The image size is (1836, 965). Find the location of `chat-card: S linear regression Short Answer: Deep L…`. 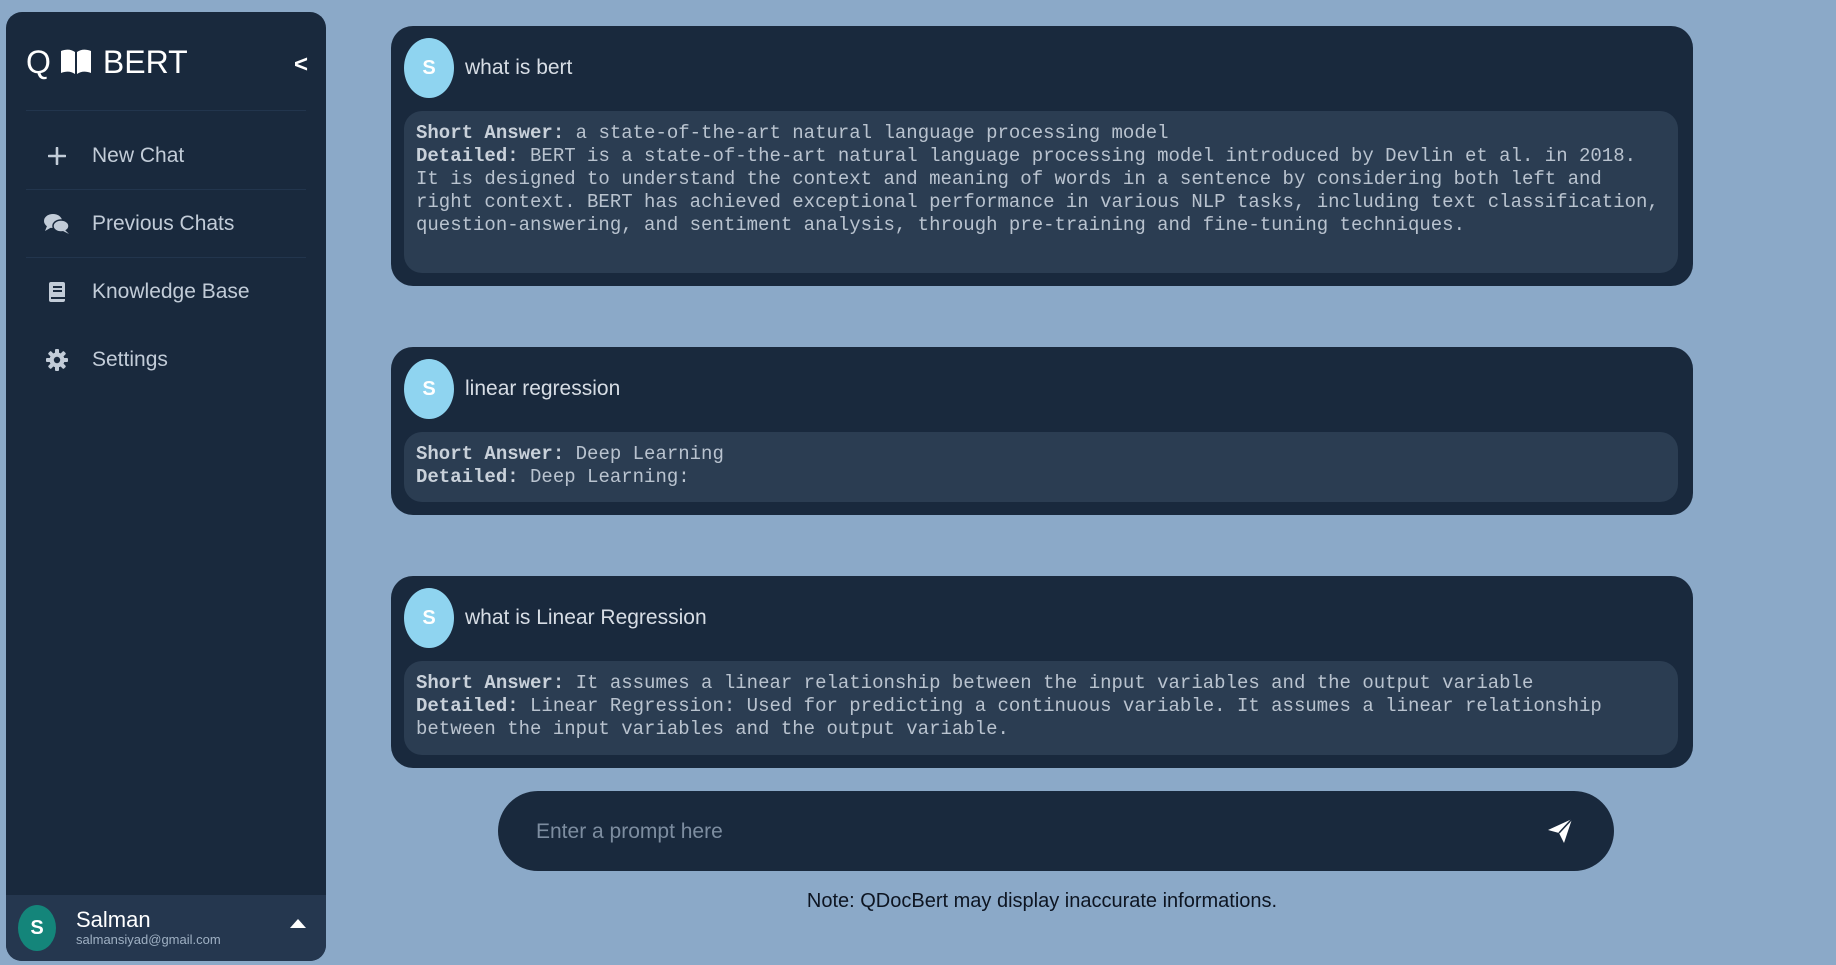

chat-card: S linear regression Short Answer: Deep L… is located at coordinates (1042, 431).